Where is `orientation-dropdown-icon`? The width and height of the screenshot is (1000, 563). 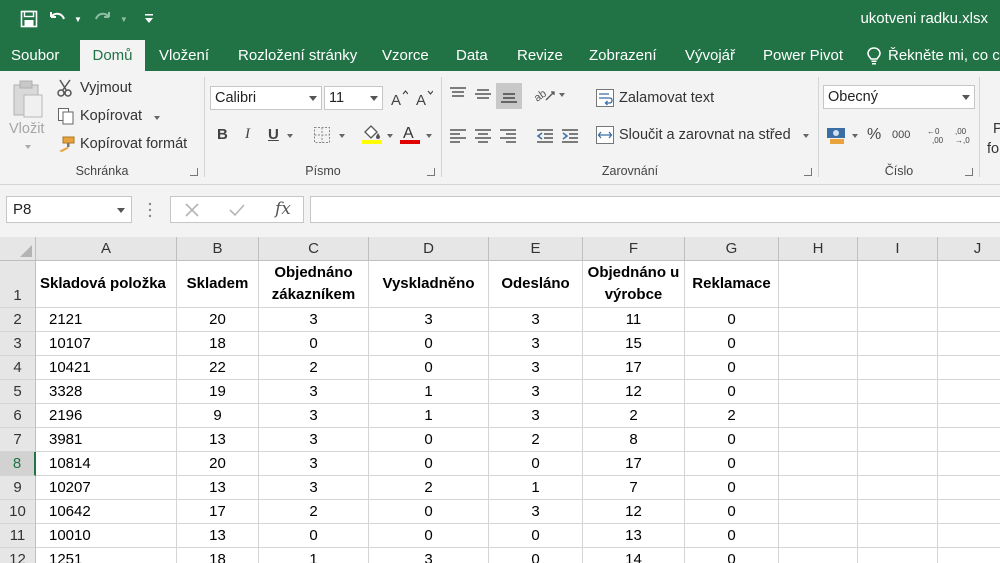 orientation-dropdown-icon is located at coordinates (562, 95).